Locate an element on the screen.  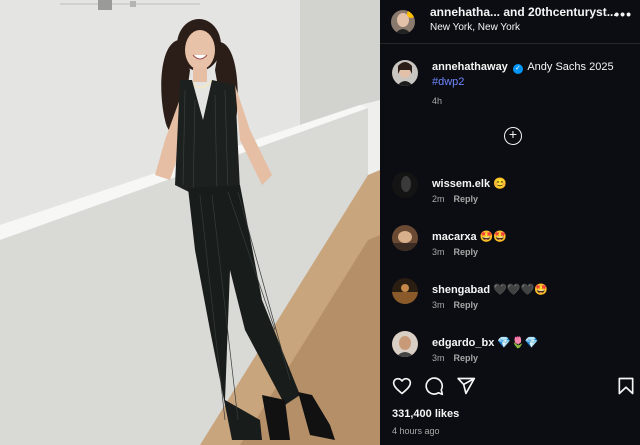
caption-username: annehathaway is located at coordinates (470, 67).